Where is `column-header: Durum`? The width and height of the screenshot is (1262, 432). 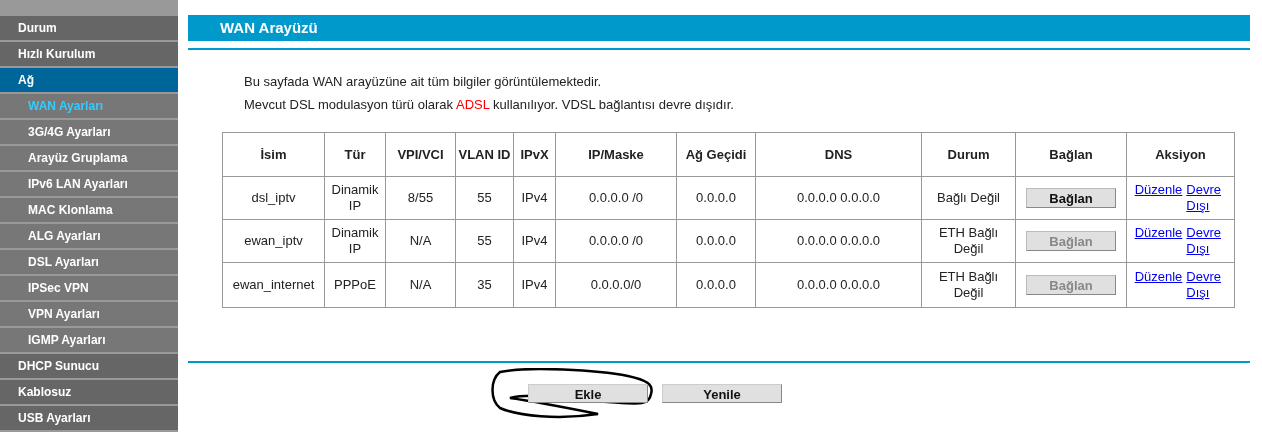
column-header: Durum is located at coordinates (968, 154).